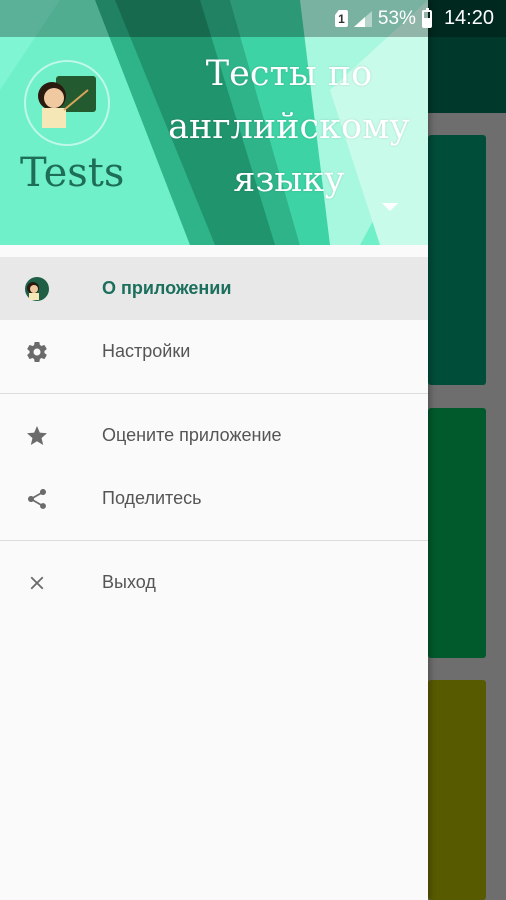 The height and width of the screenshot is (900, 506). Describe the element at coordinates (468, 18) in the screenshot. I see `clock: 14:20` at that location.